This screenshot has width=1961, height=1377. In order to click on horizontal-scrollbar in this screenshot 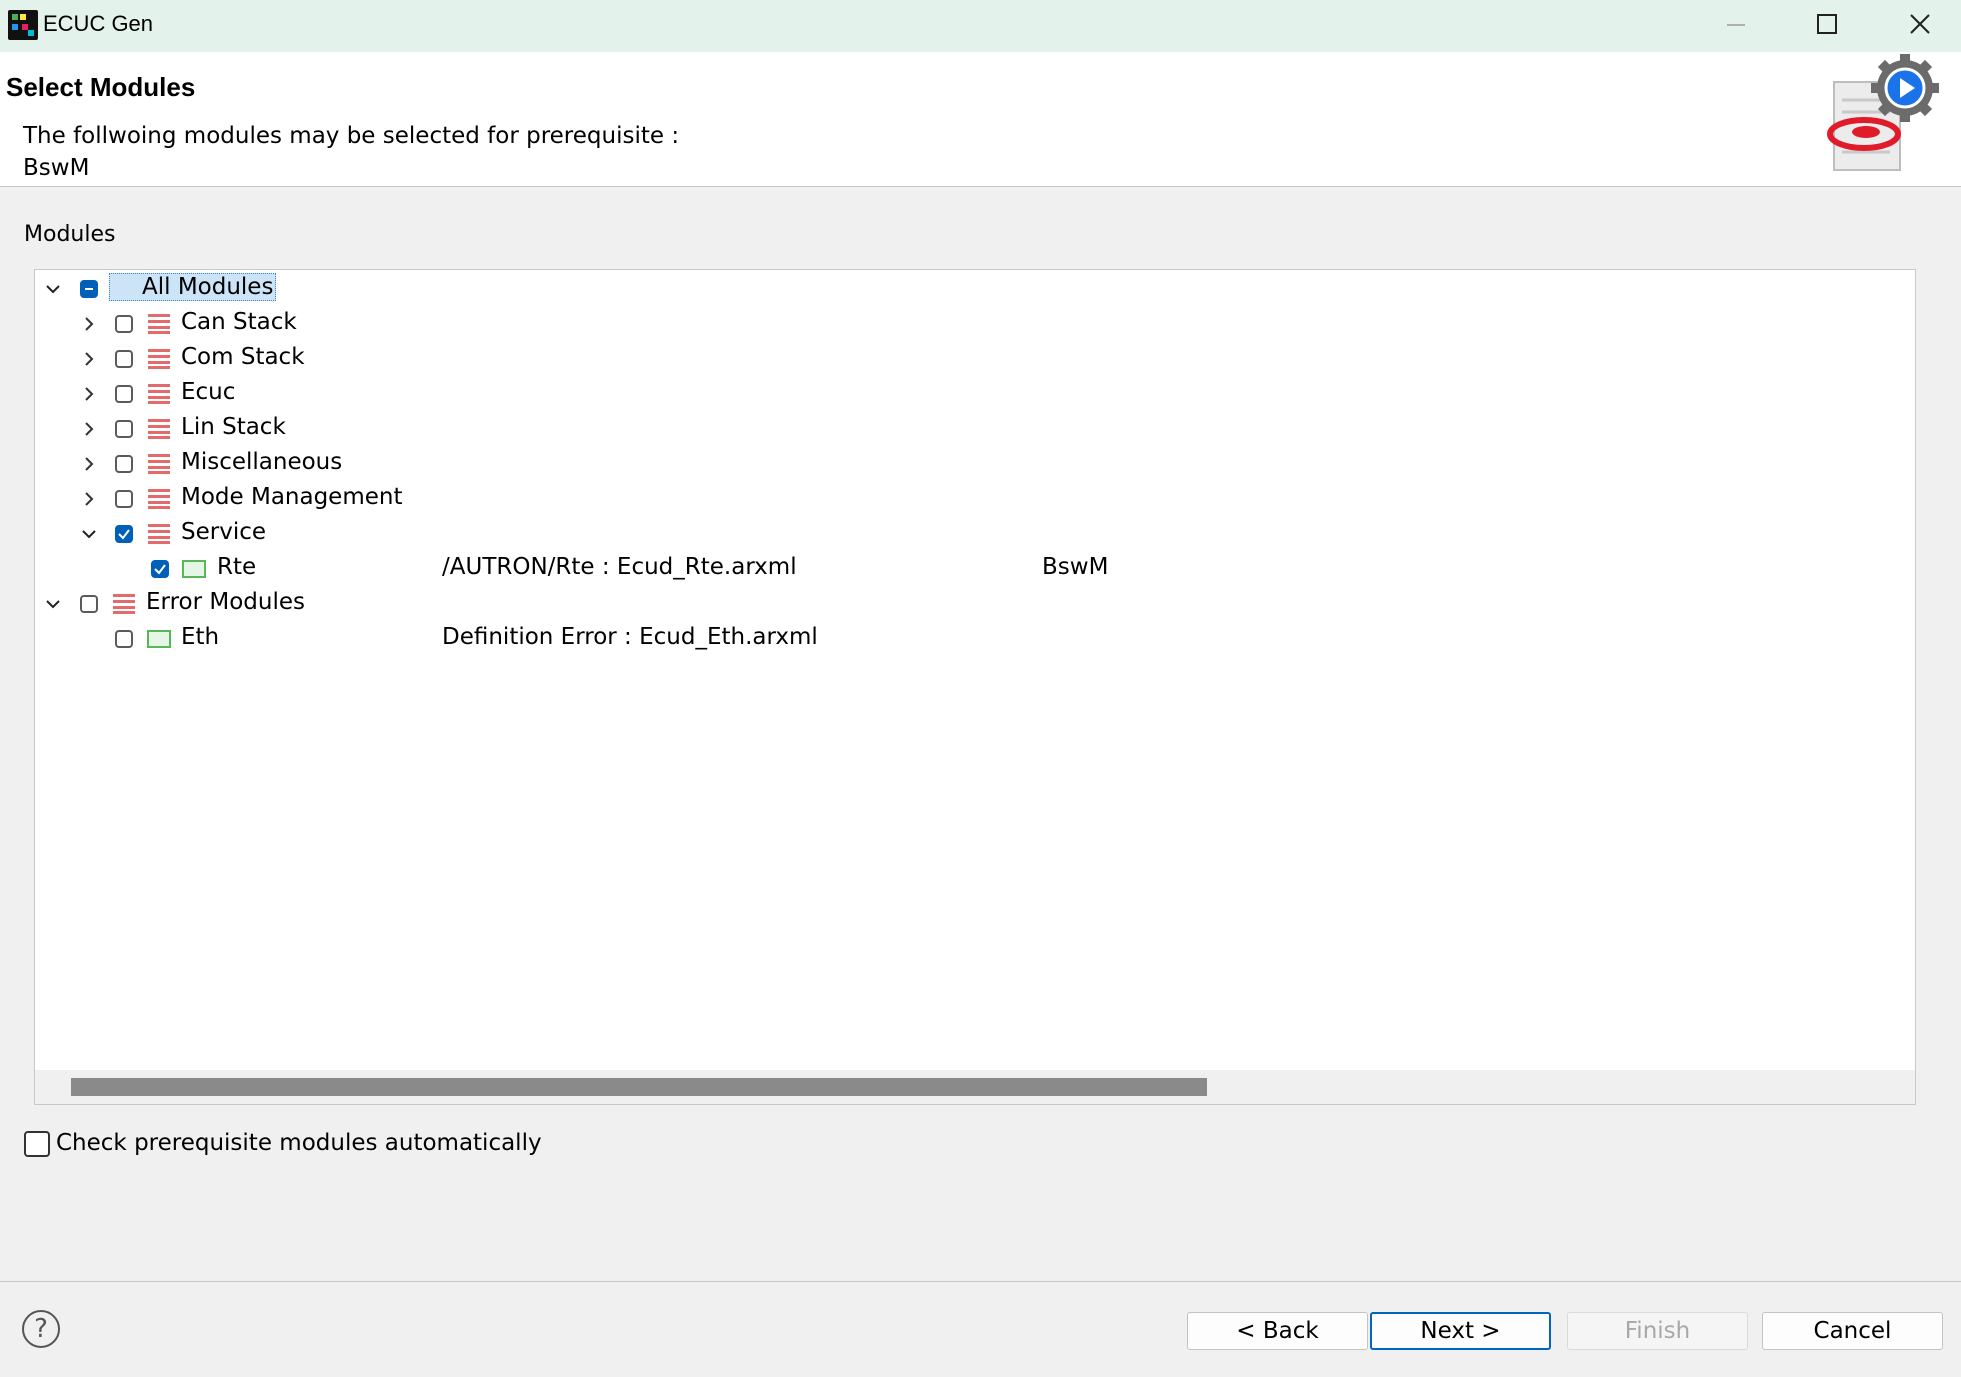, I will do `click(975, 1087)`.